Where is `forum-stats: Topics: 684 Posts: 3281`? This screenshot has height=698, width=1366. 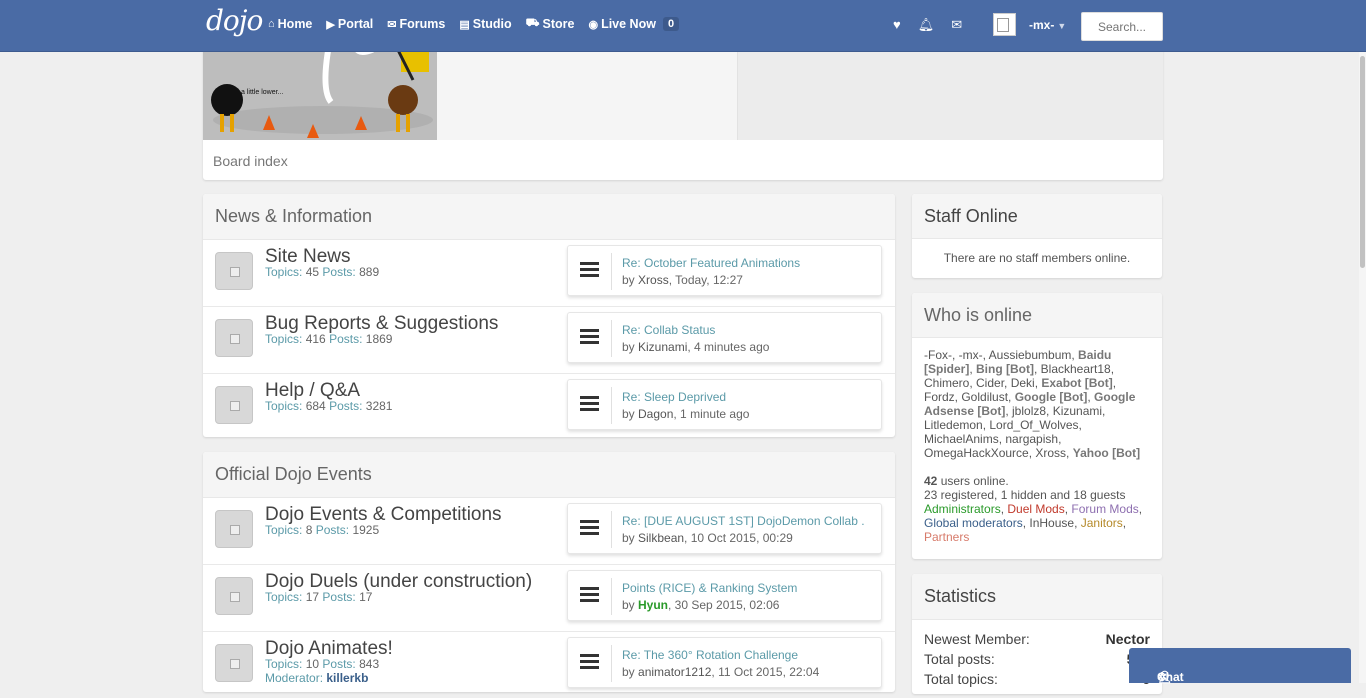
forum-stats: Topics: 684 Posts: 3281 is located at coordinates (329, 406).